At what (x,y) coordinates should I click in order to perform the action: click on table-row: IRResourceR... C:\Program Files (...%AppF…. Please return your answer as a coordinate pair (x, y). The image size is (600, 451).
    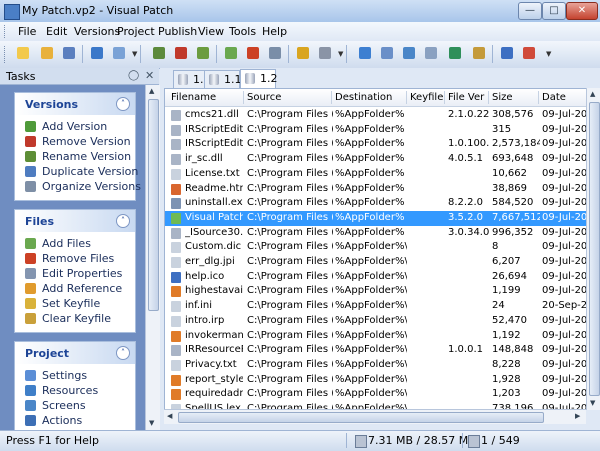
    Looking at the image, I should click on (376, 350).